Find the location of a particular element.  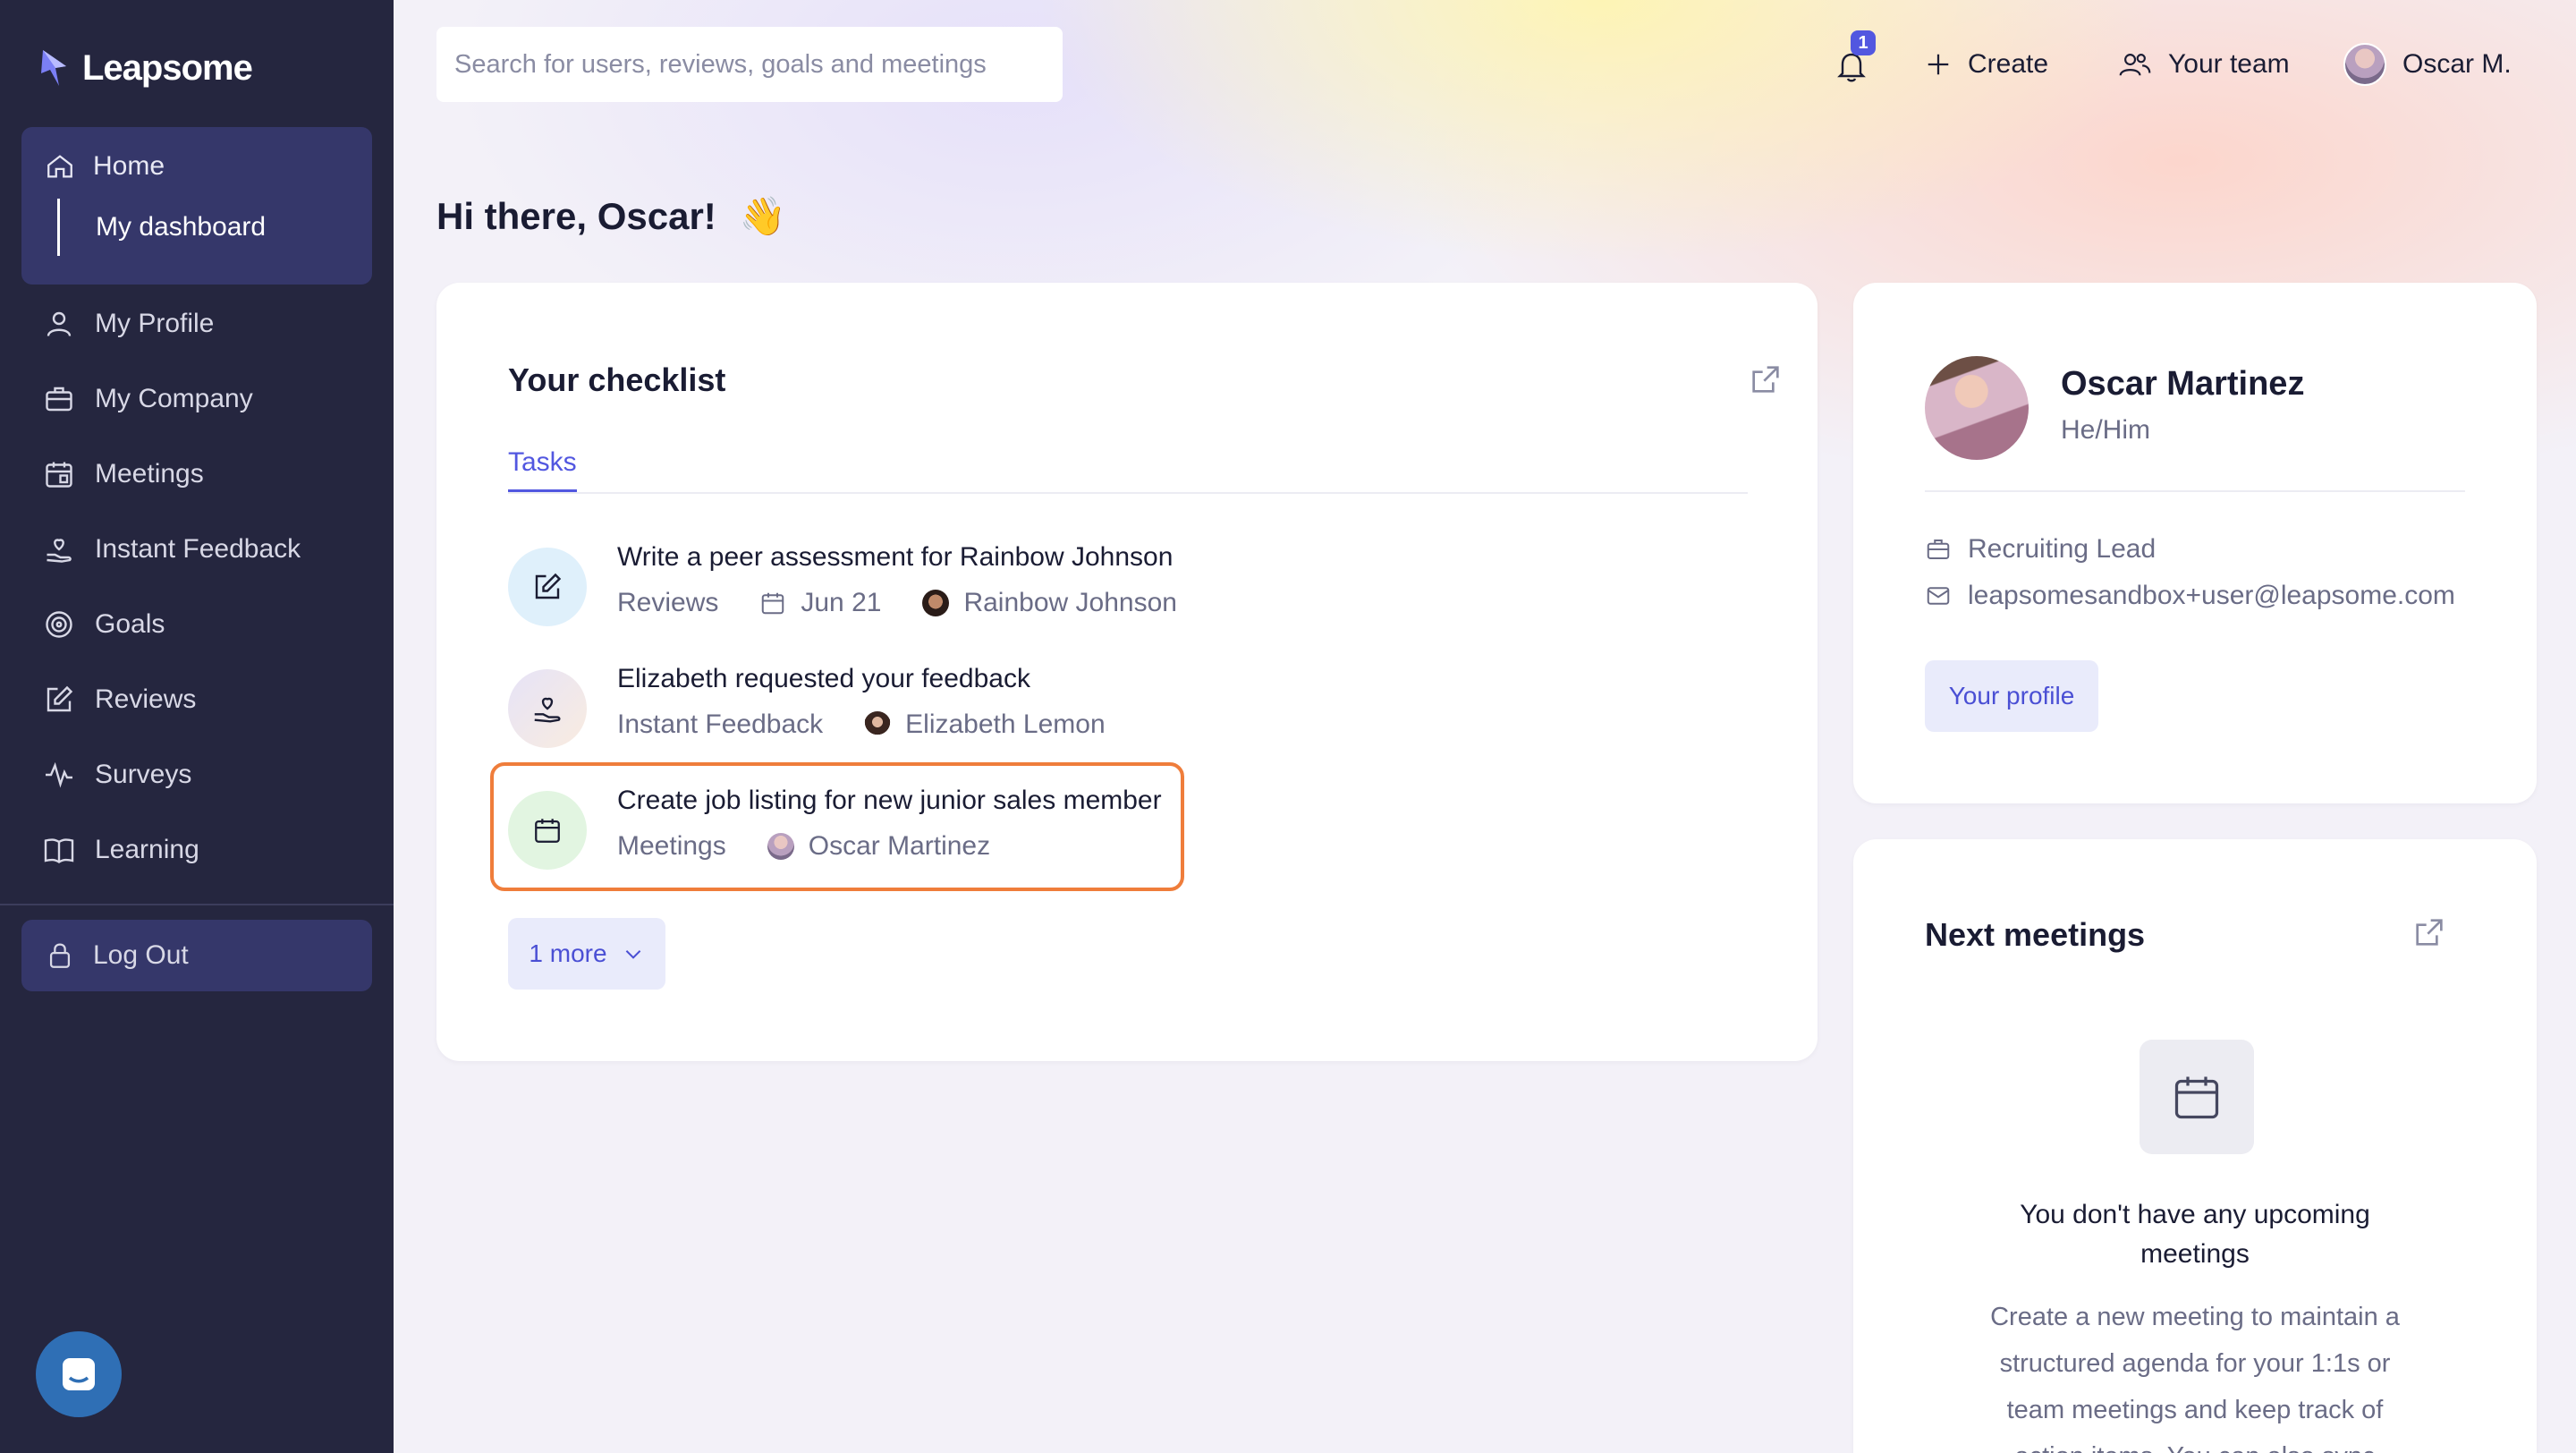

task-title: Elizabeth requested your feedback is located at coordinates (823, 678).